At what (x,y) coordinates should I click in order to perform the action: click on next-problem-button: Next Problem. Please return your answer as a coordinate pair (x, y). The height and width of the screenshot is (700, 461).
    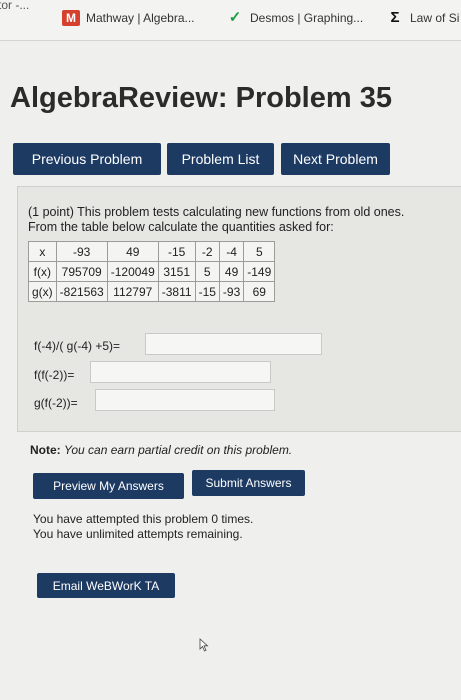
    Looking at the image, I should click on (335, 159).